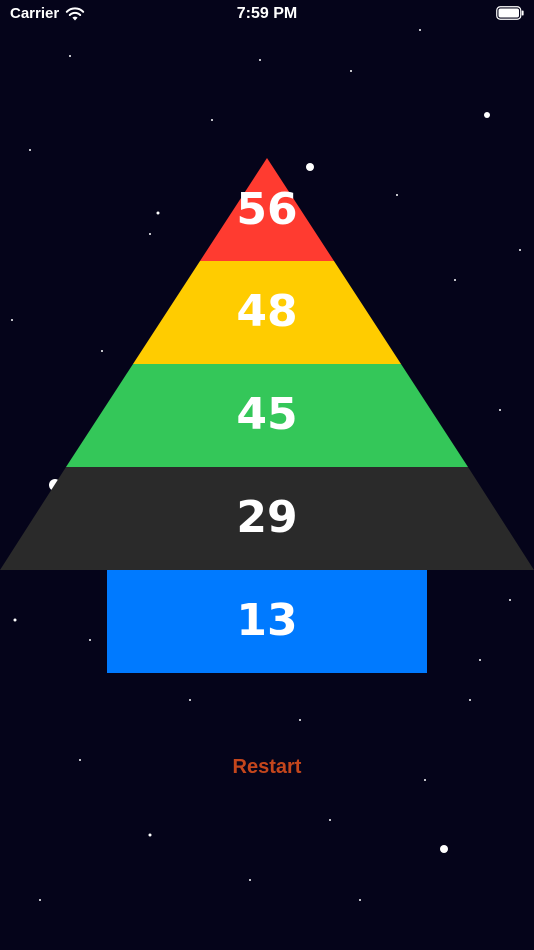  What do you see at coordinates (267, 767) in the screenshot?
I see `restart-button: Restart` at bounding box center [267, 767].